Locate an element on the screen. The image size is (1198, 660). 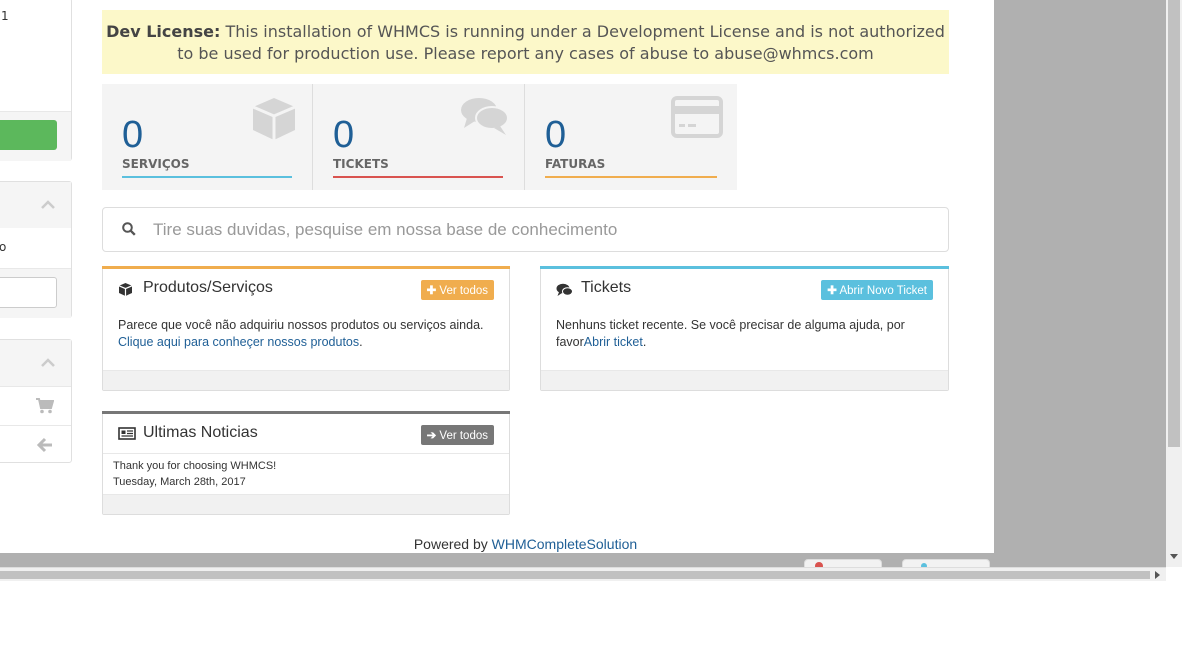
sidebar-panel-middle: o is located at coordinates (36, 249).